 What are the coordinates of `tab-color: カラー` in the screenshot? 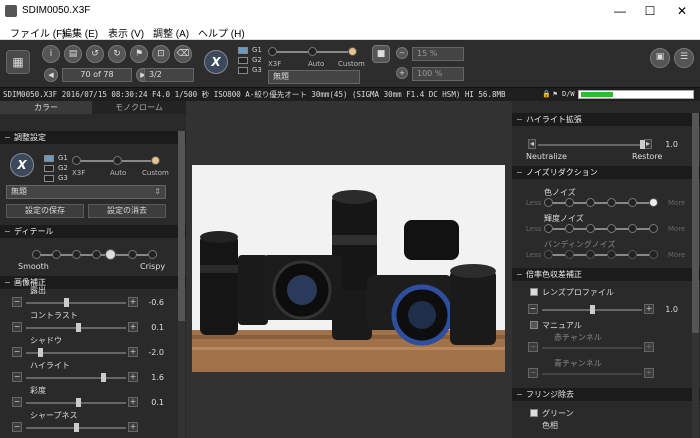 It's located at (46, 107).